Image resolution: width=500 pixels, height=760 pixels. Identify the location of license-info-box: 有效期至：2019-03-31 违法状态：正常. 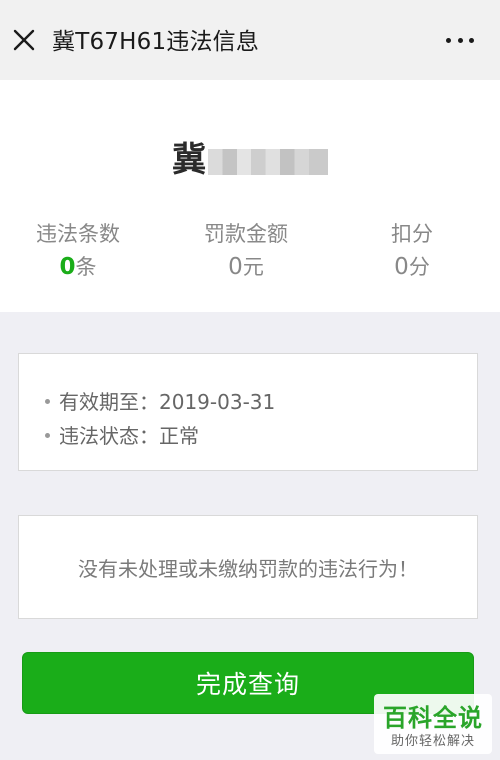
(248, 412).